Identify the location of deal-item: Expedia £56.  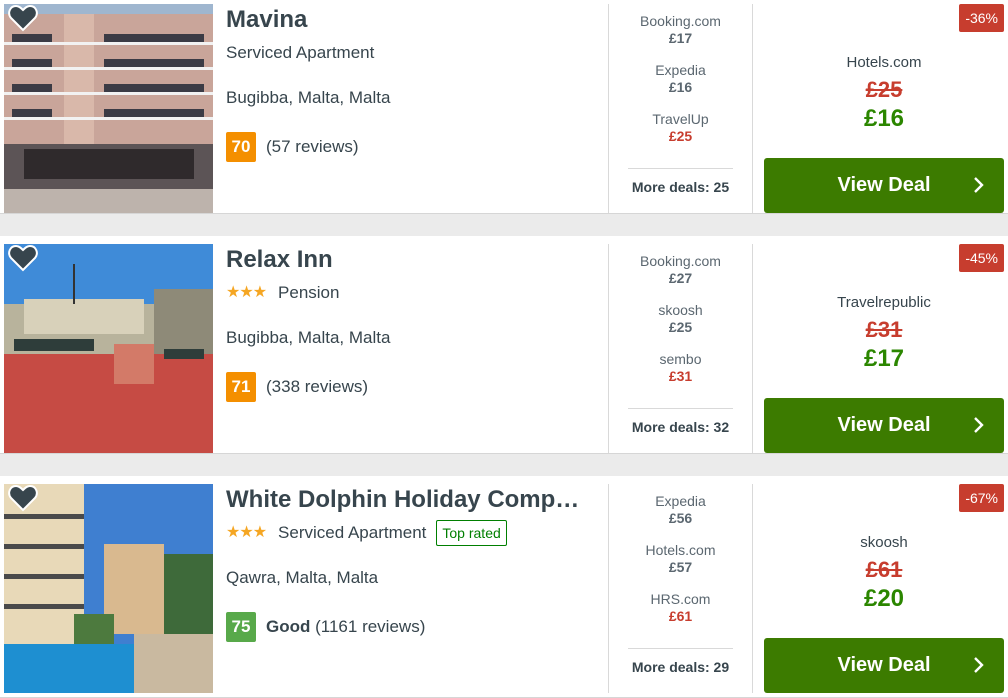
(680, 516).